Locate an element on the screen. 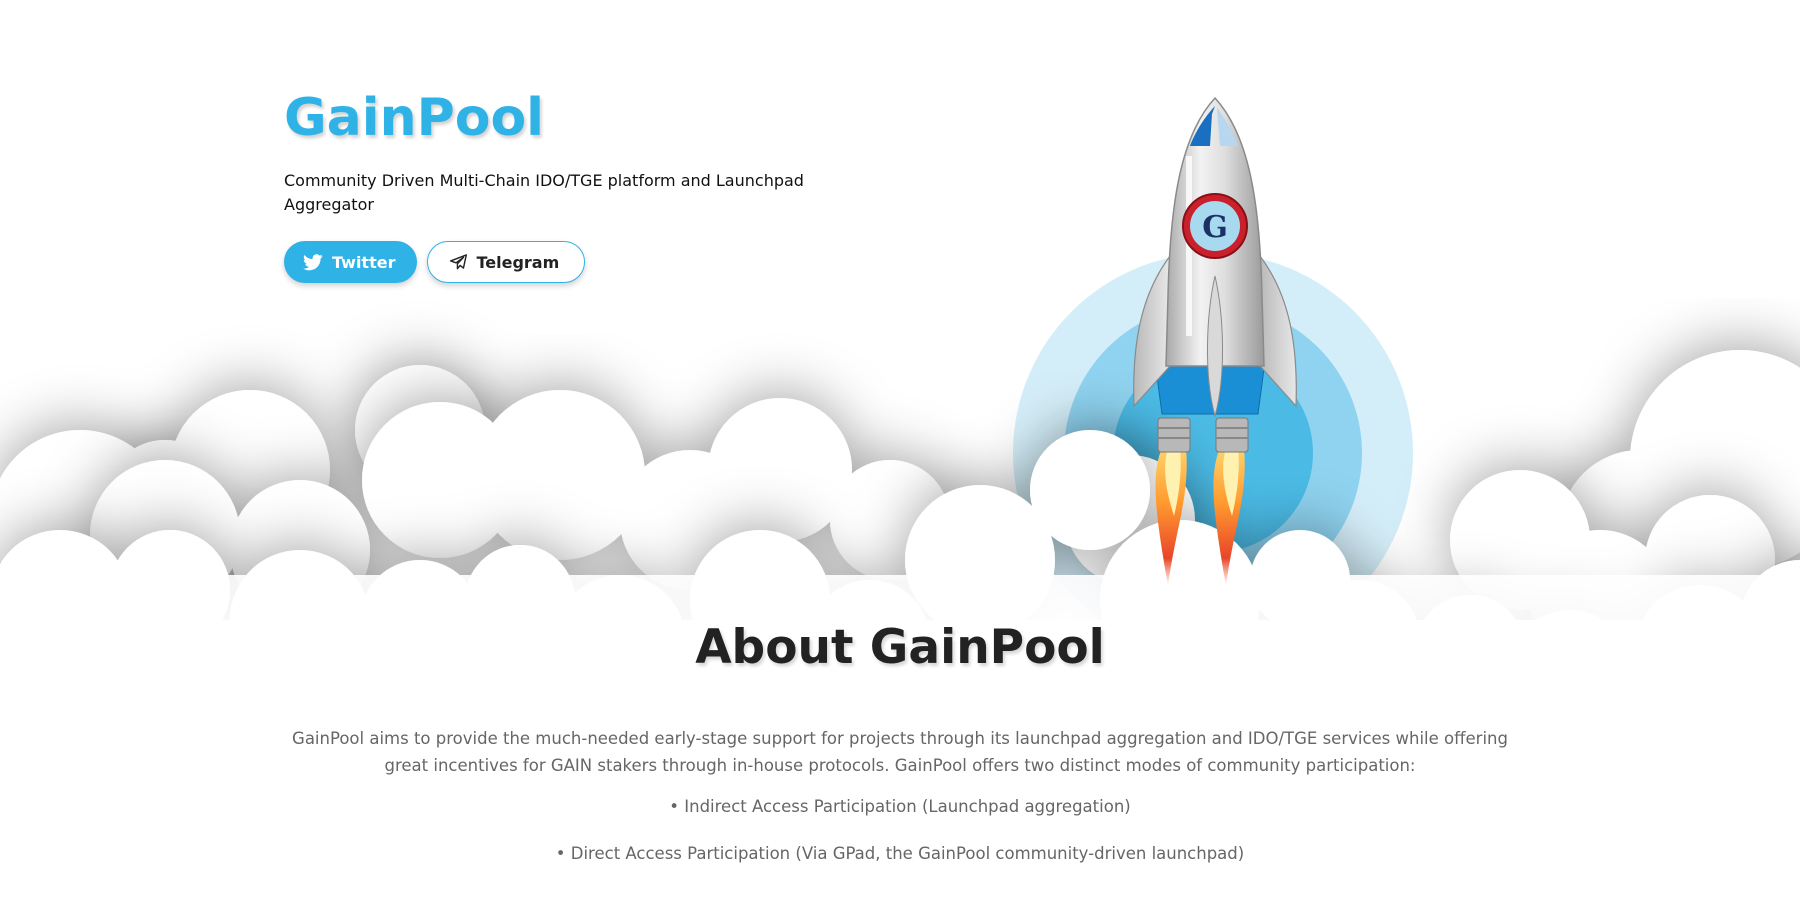 The width and height of the screenshot is (1800, 900). rocket-engines is located at coordinates (1203, 435).